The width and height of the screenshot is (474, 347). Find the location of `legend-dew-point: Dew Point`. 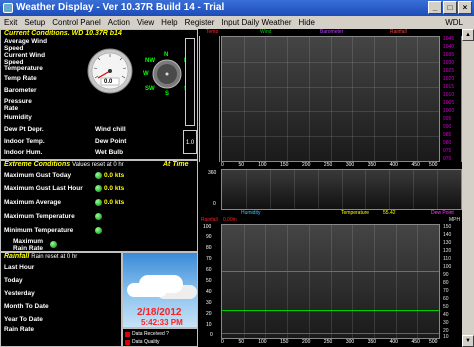

legend-dew-point: Dew Point is located at coordinates (442, 213).